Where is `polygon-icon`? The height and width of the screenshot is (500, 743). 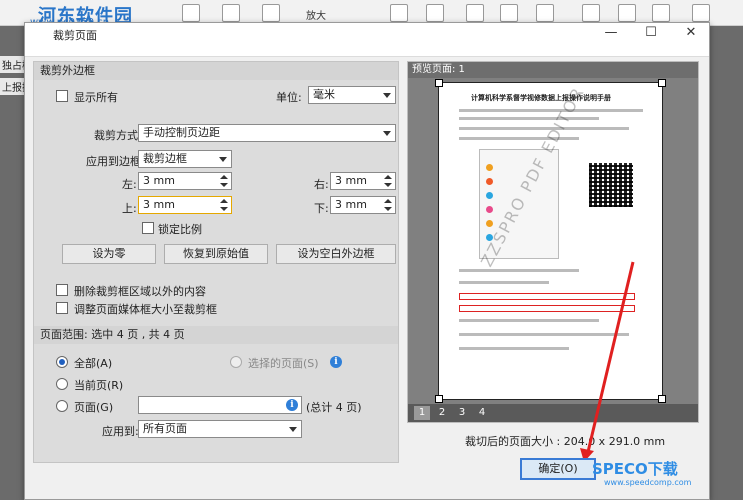
polygon-icon is located at coordinates (591, 13).